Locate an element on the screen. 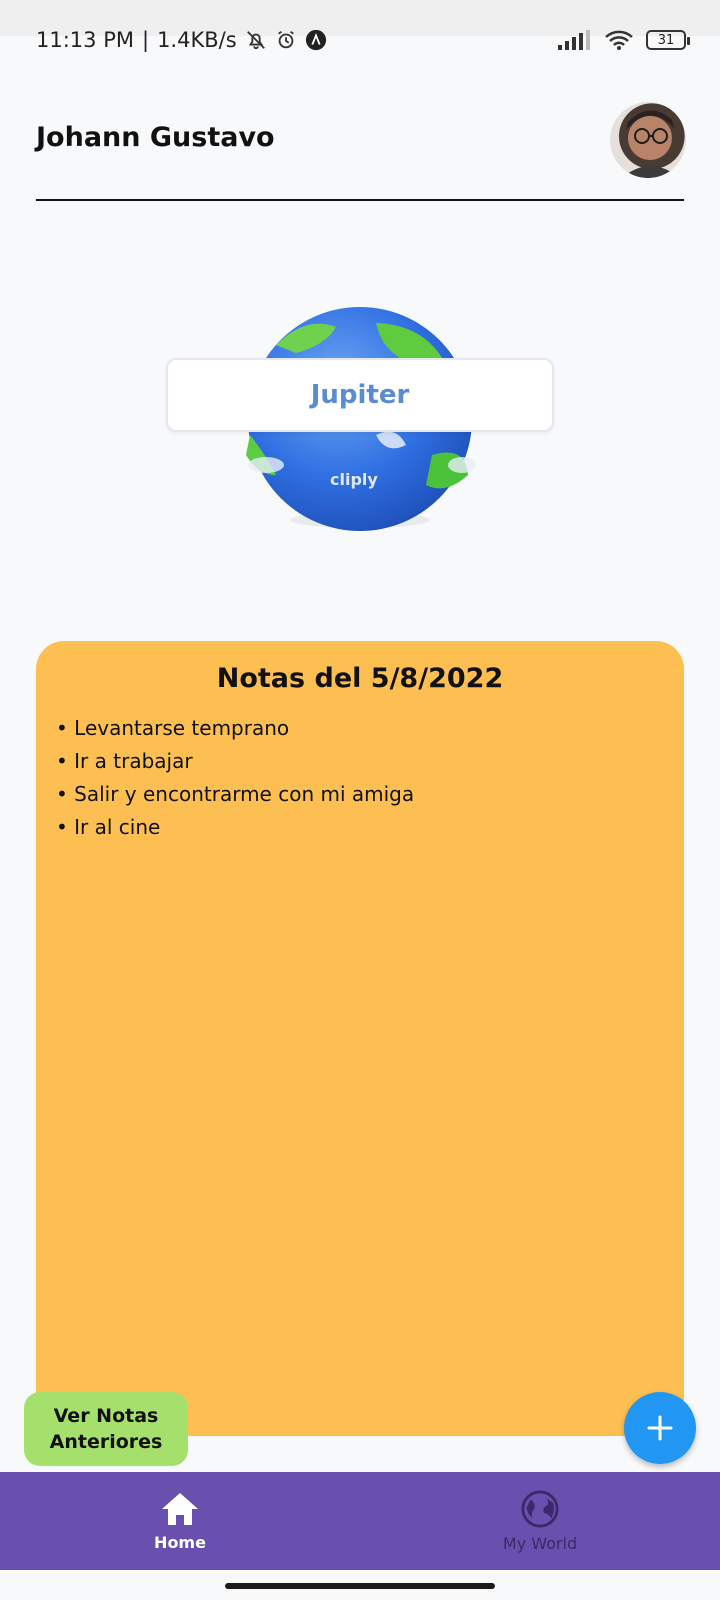 Image resolution: width=720 pixels, height=1600 pixels. home-indicator is located at coordinates (360, 1586).